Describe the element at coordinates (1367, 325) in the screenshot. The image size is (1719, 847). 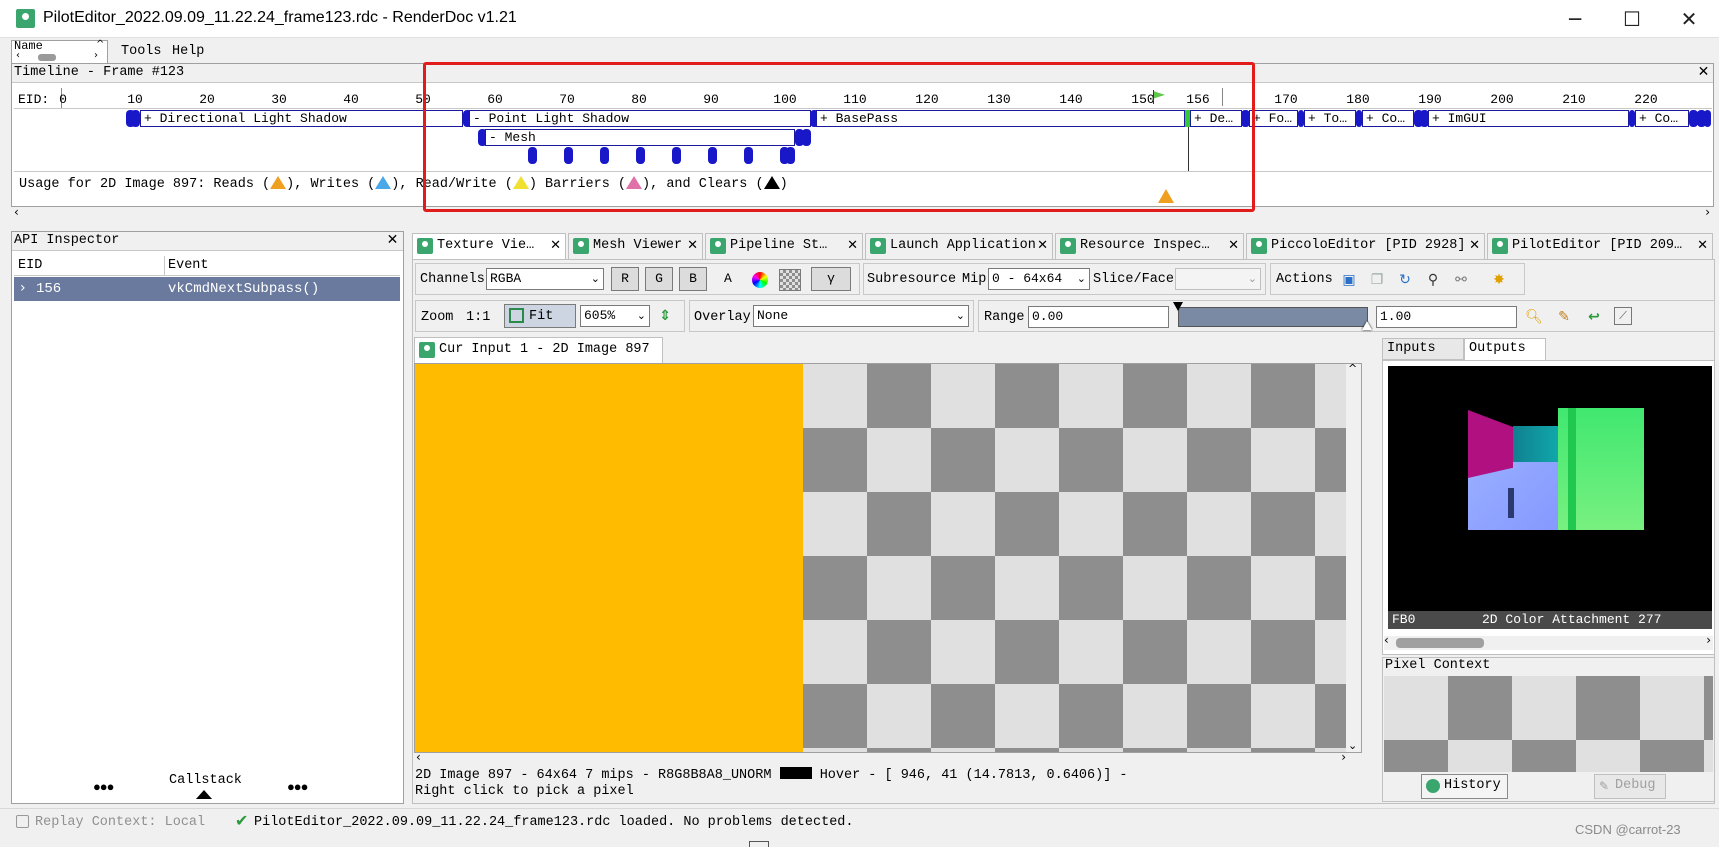
I see `range-max-handle` at that location.